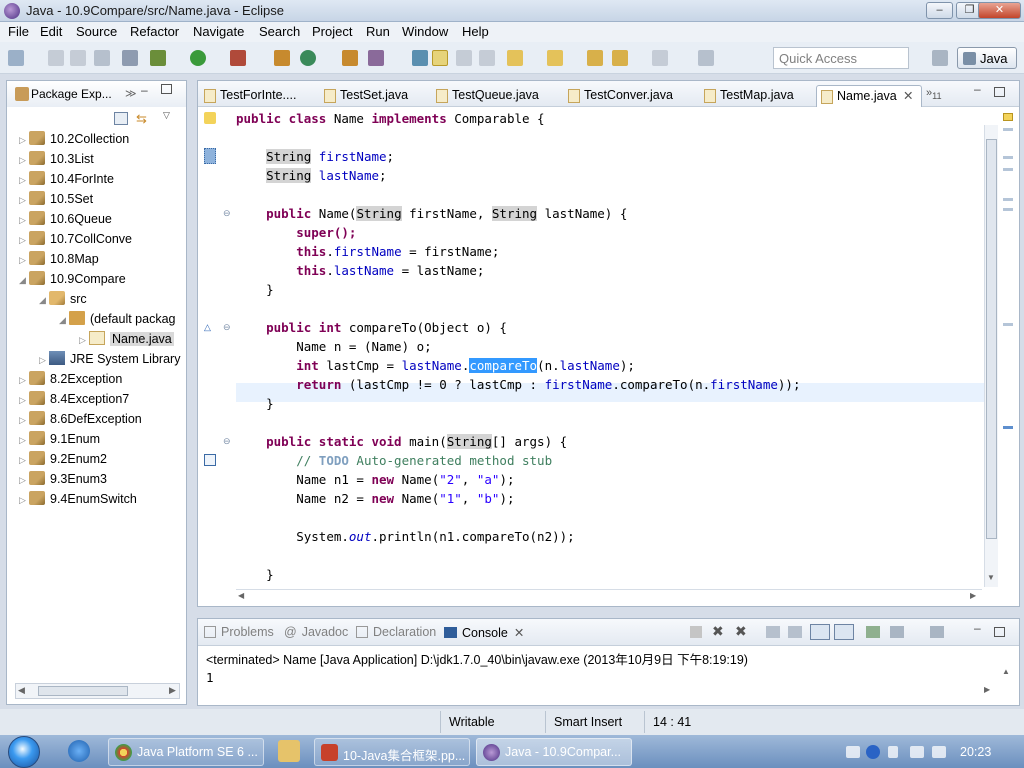 This screenshot has width=1024, height=768. I want to click on tree-item: ▷ 10.6Queue, so click(65, 221).